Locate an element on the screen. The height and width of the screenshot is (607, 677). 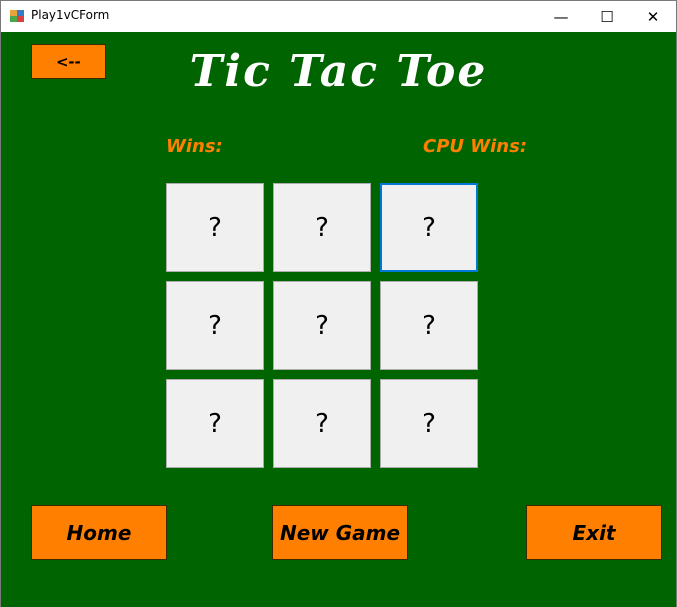
new-game-button: New Game is located at coordinates (340, 532).